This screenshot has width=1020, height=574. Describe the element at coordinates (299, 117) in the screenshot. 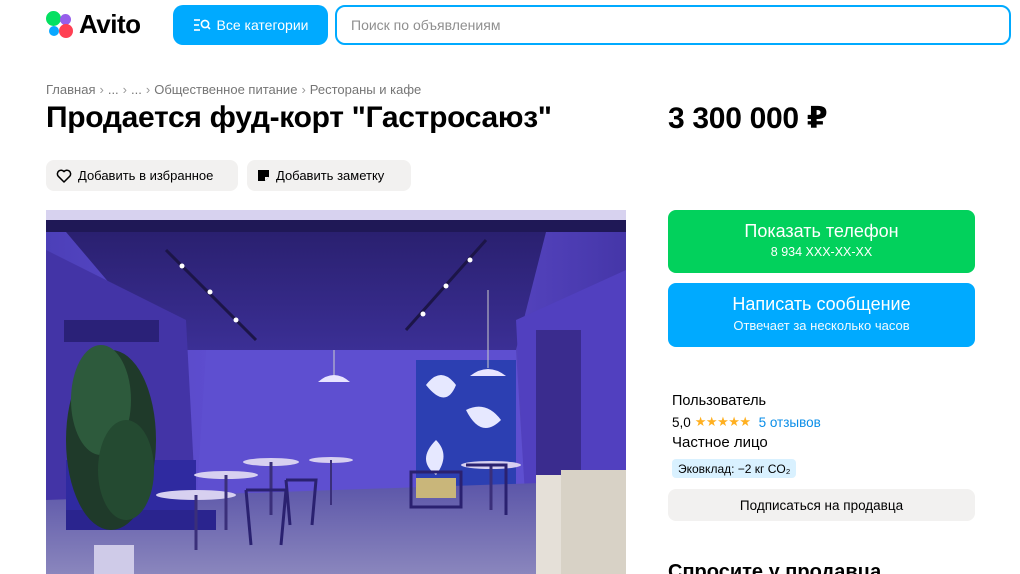

I see `listing-title: Продается фуд-корт "Гастросаюз"` at that location.